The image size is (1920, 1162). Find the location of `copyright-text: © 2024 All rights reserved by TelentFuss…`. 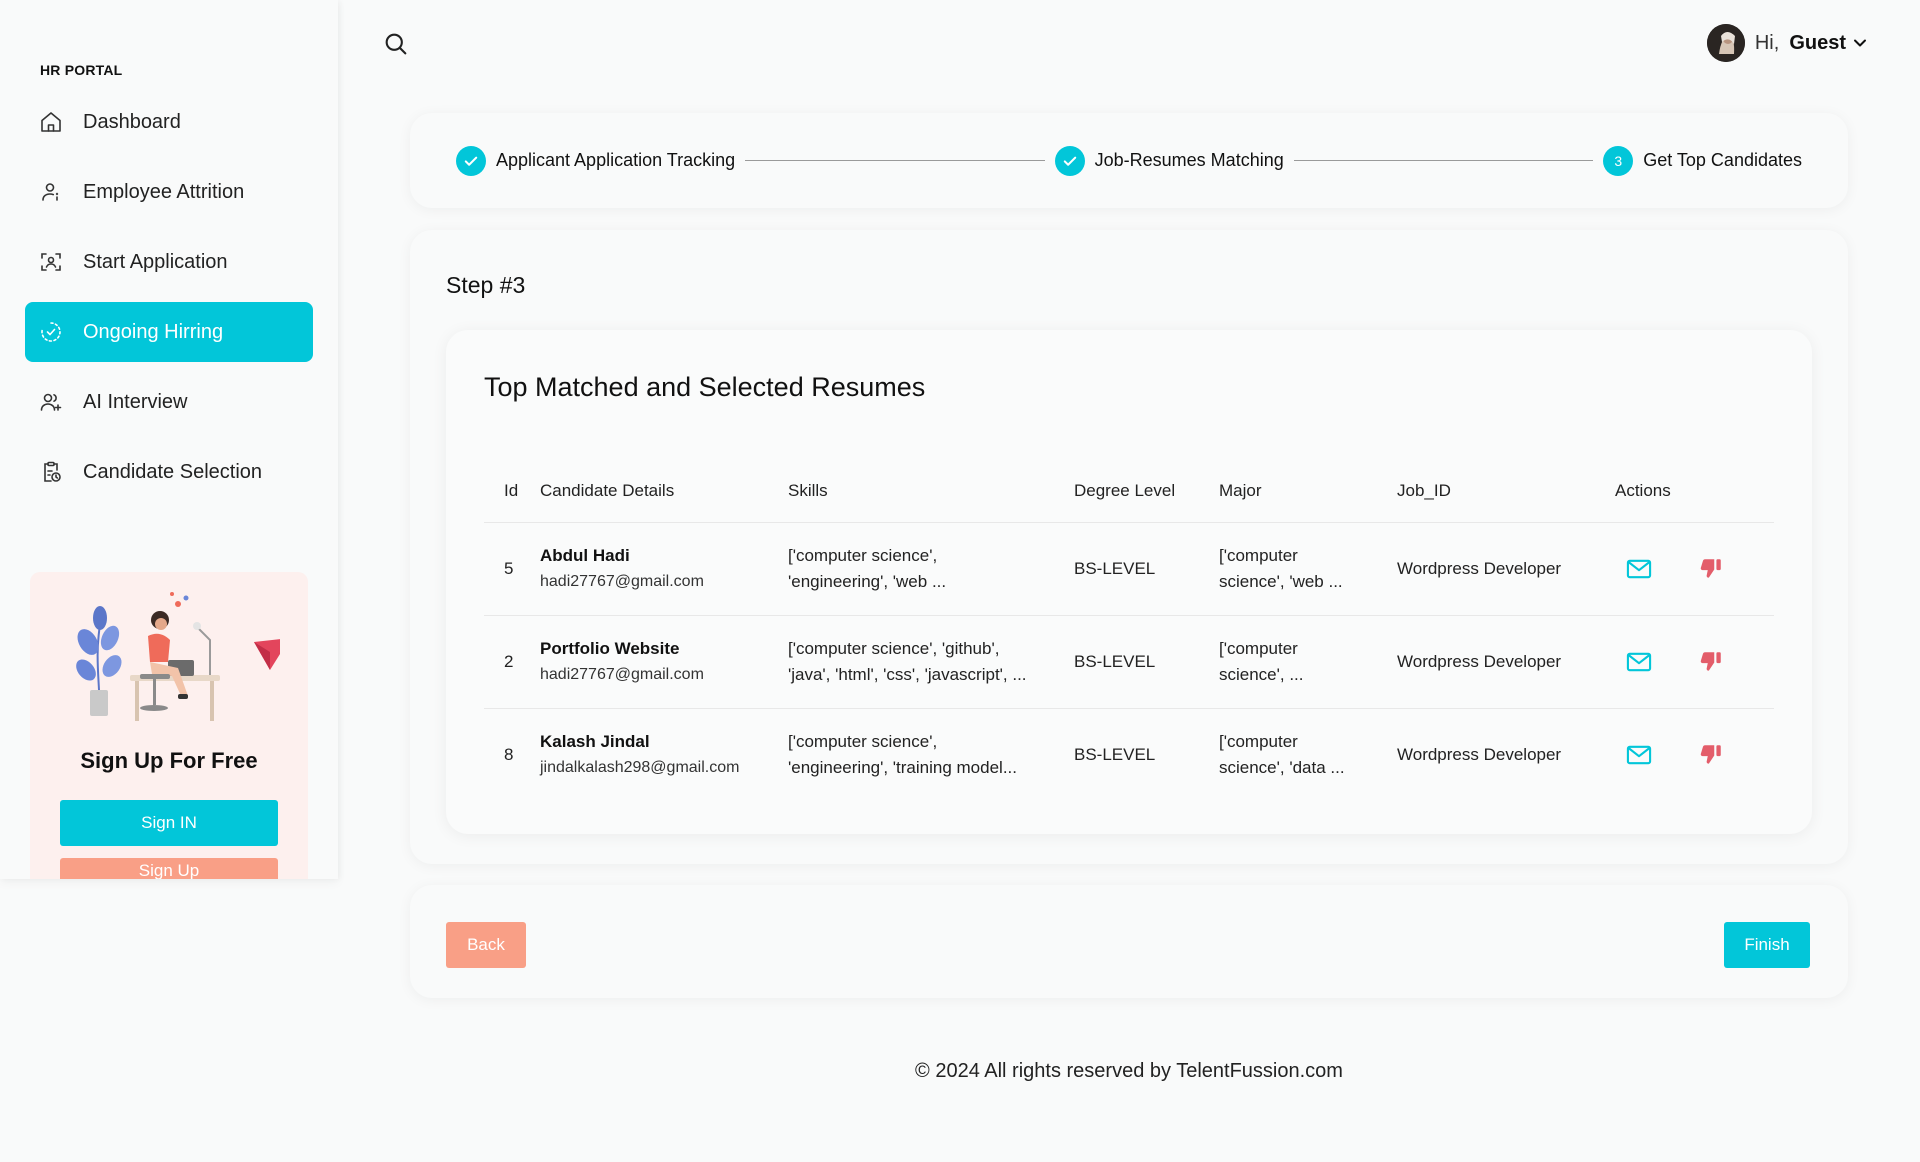

copyright-text: © 2024 All rights reserved by TelentFuss… is located at coordinates (1129, 1071).